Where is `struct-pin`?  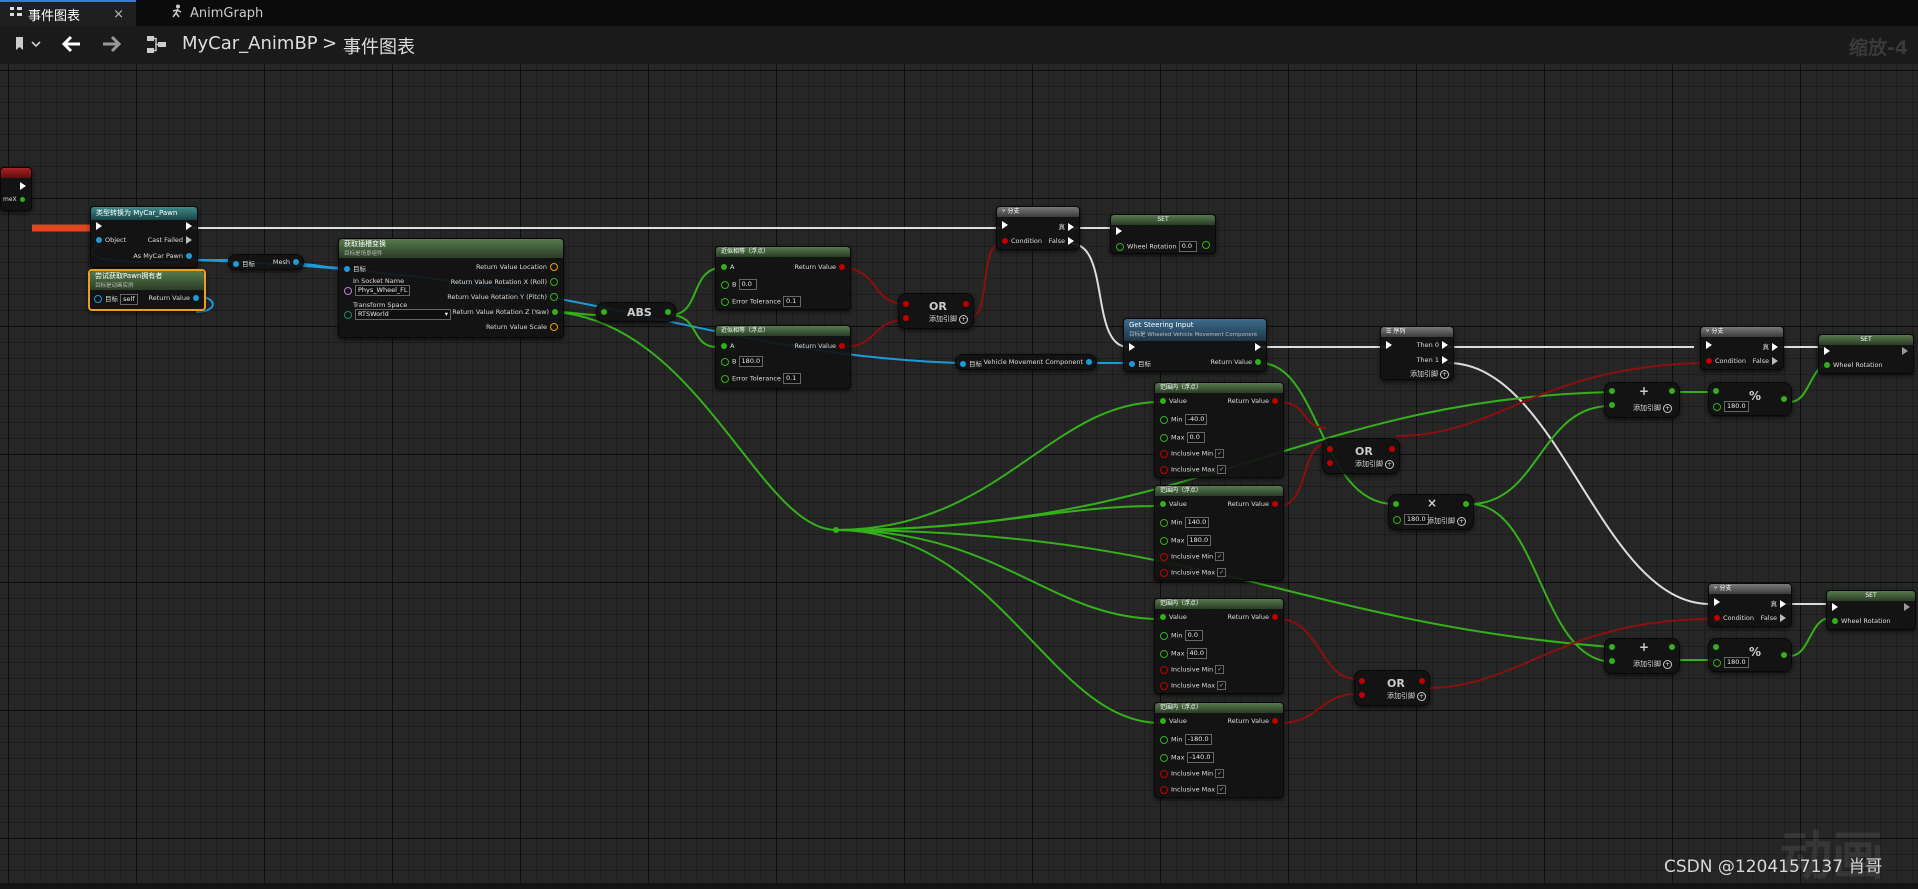
struct-pin is located at coordinates (554, 267).